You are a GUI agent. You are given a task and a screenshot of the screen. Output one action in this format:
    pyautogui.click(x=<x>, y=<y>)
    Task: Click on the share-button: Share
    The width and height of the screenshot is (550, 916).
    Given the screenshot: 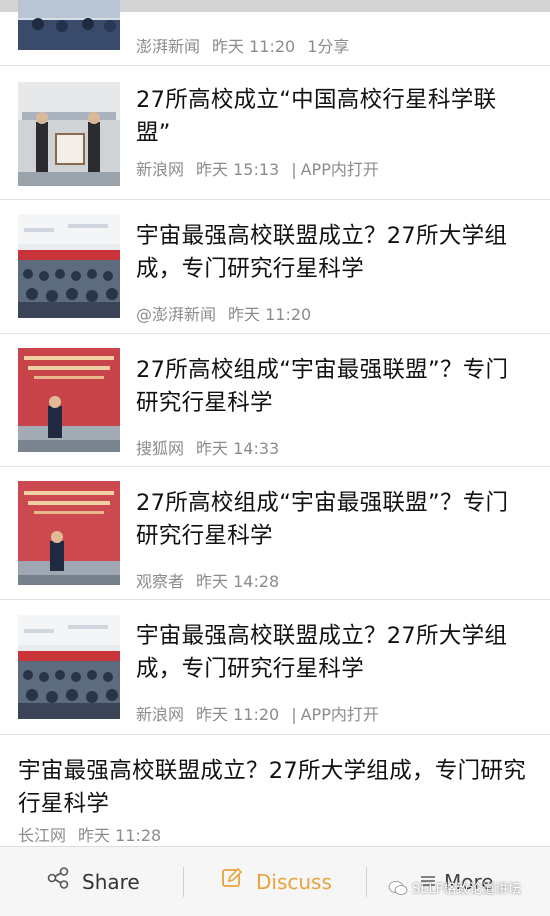 What is the action you would take?
    pyautogui.click(x=93, y=882)
    